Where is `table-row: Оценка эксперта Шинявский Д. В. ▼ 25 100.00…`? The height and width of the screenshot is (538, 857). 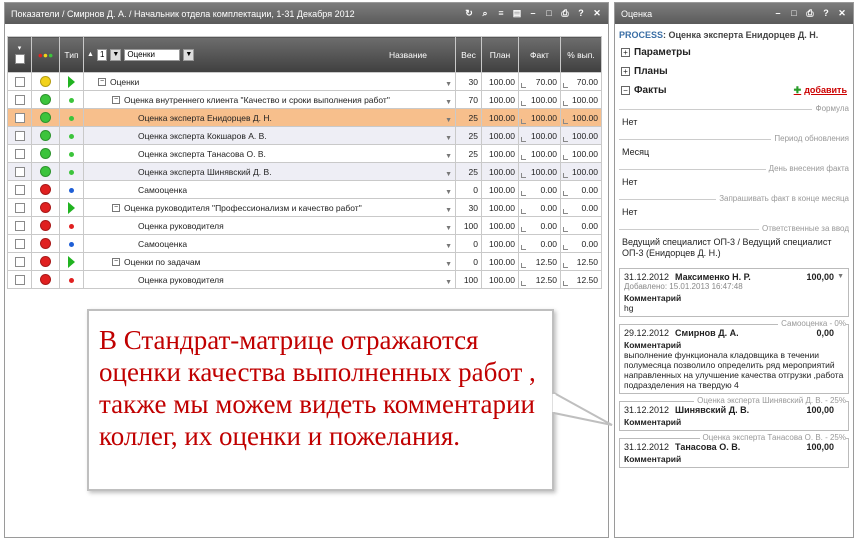
table-row: Оценка эксперта Шинявский Д. В. ▼ 25 100.00… is located at coordinates (304, 171).